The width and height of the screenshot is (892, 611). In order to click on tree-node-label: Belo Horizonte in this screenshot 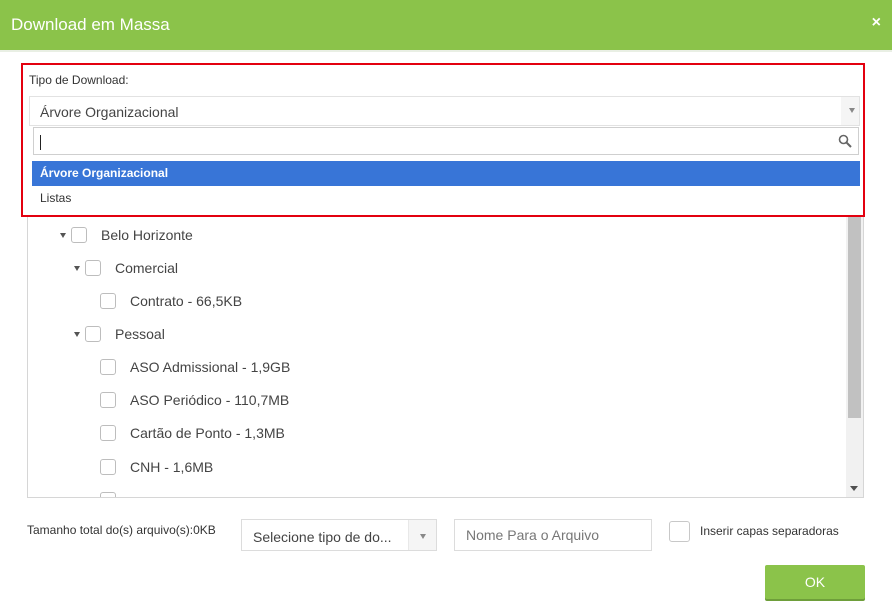, I will do `click(147, 235)`.